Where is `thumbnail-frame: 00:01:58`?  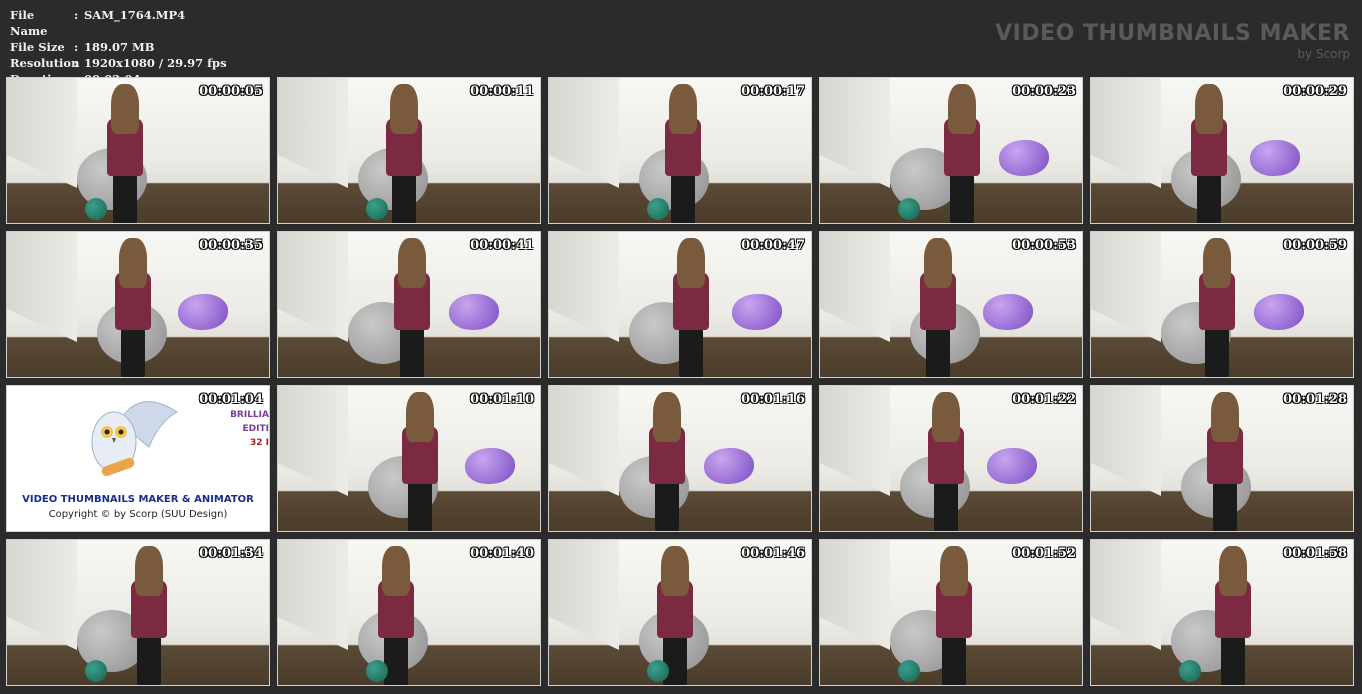 thumbnail-frame: 00:01:58 is located at coordinates (1222, 612).